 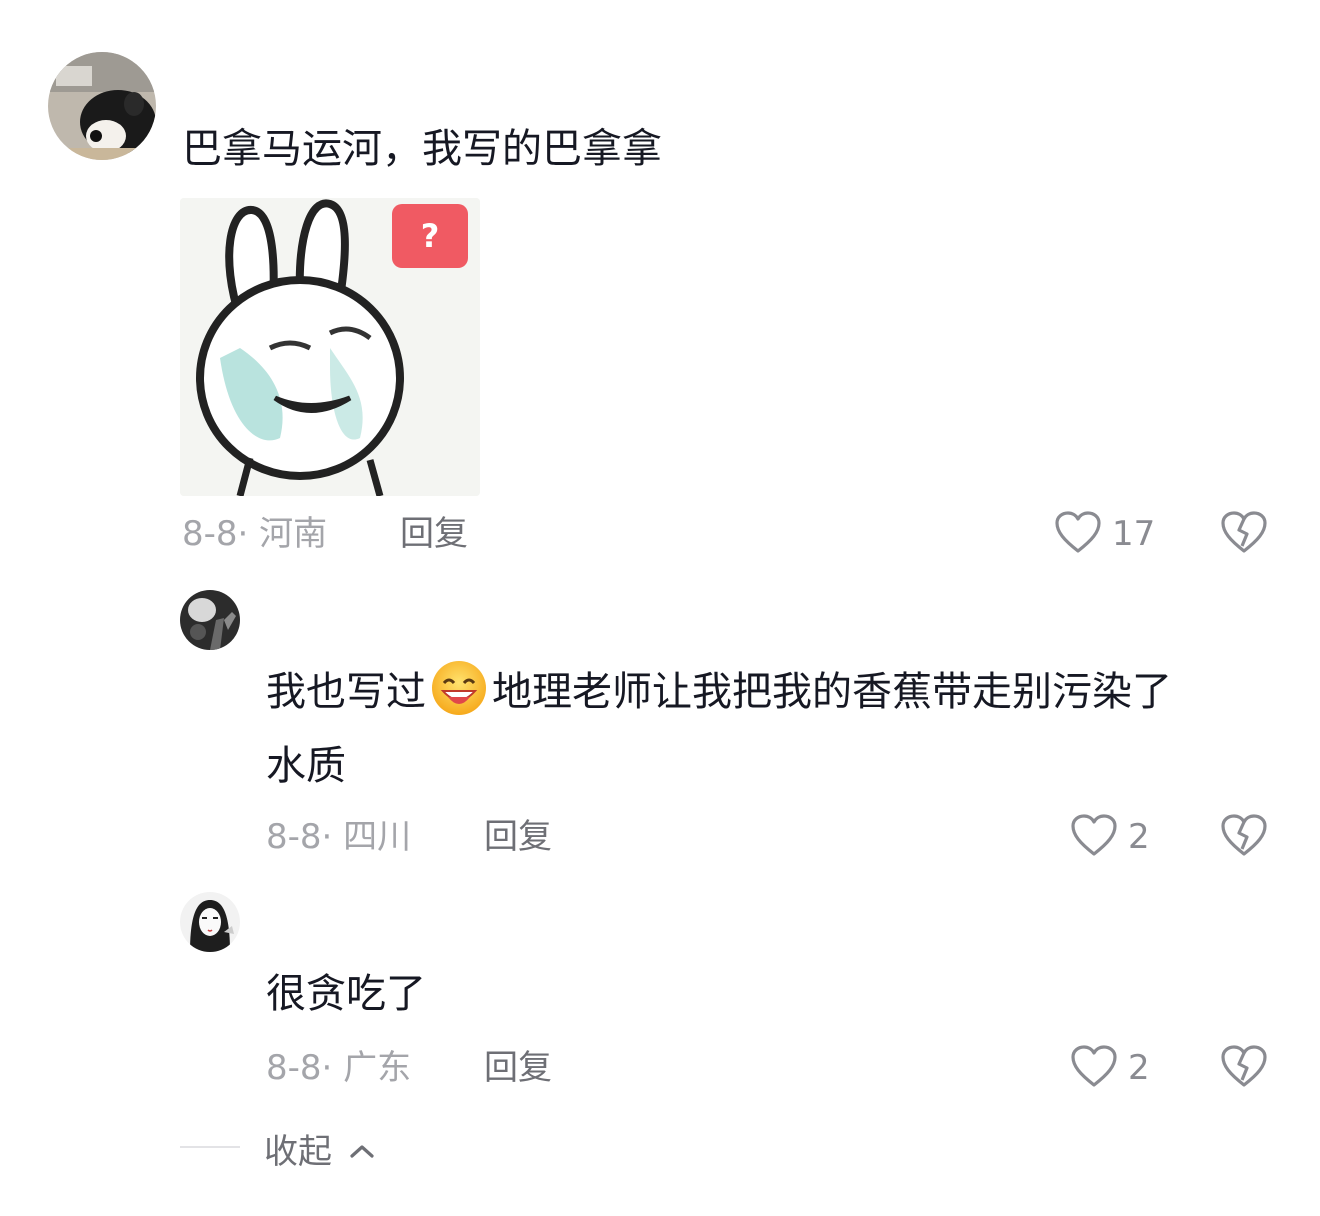 What do you see at coordinates (255, 534) in the screenshot?
I see `comment-meta: 8-8· 河南` at bounding box center [255, 534].